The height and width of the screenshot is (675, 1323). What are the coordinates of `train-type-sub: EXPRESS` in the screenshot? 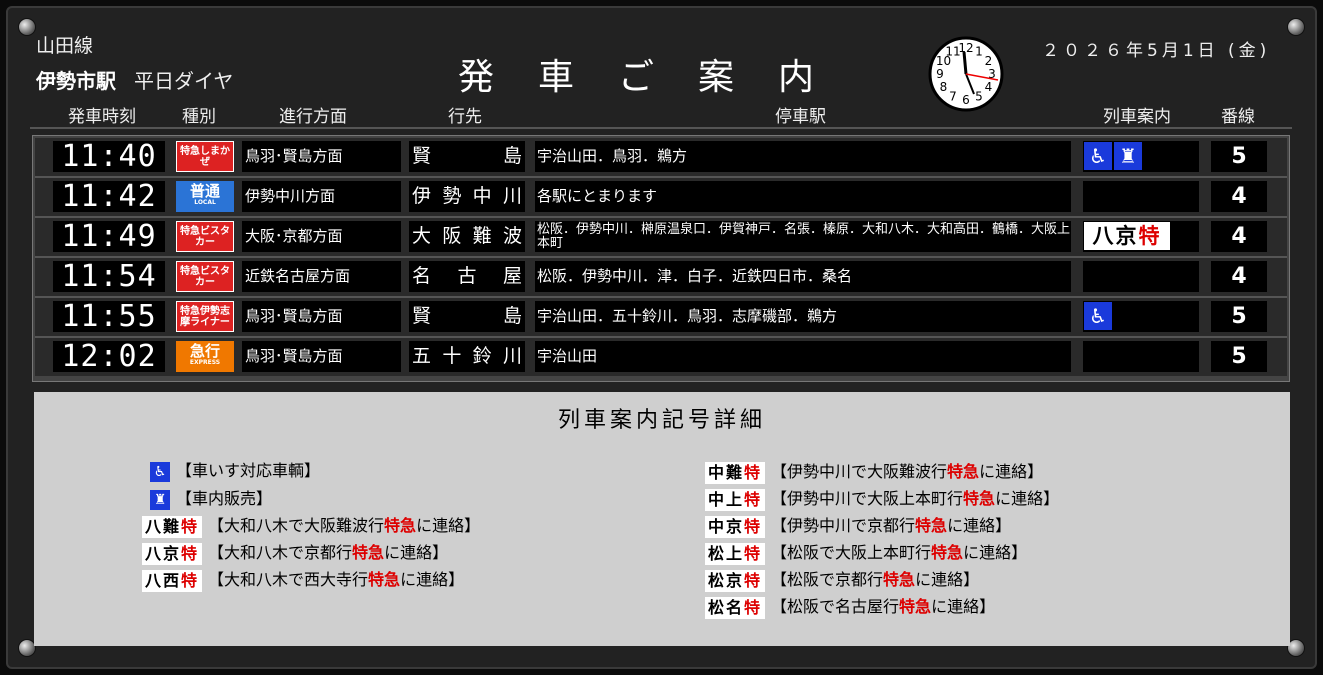 It's located at (205, 362).